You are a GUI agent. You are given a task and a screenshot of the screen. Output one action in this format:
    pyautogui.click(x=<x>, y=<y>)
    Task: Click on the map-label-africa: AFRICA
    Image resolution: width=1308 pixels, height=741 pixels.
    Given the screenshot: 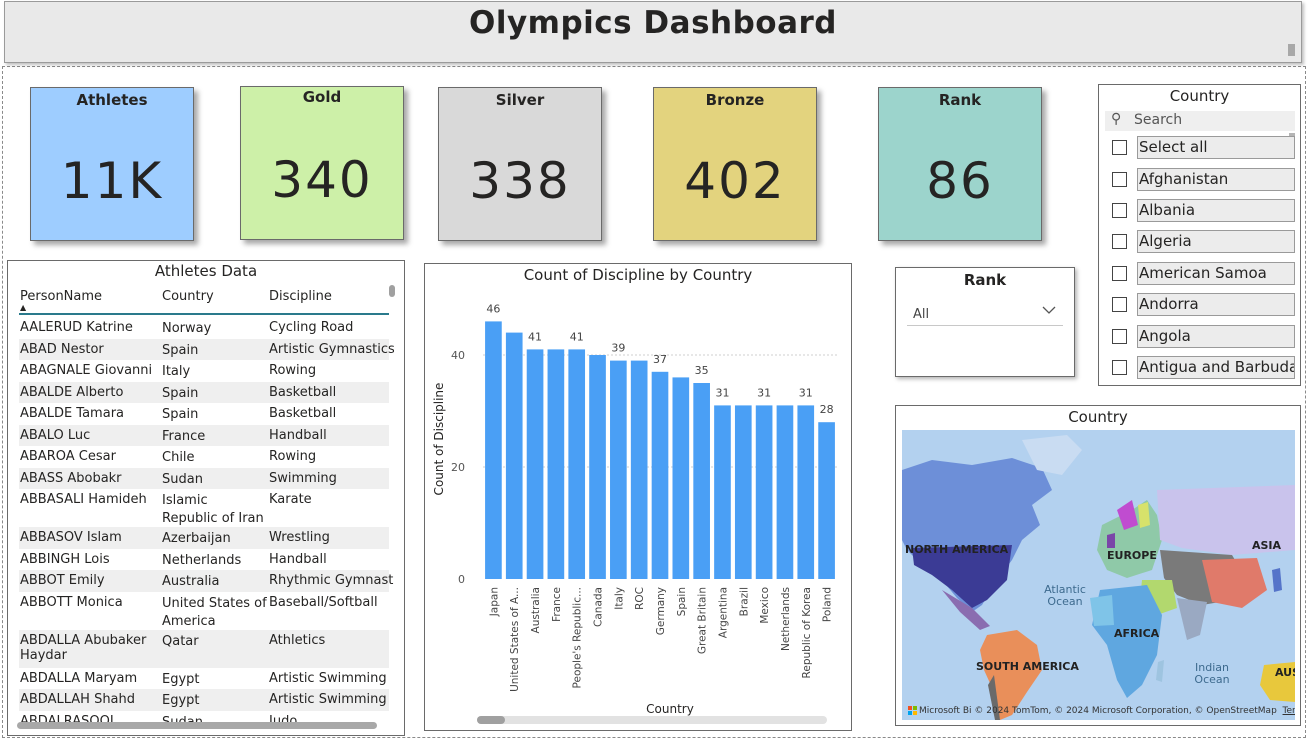 What is the action you would take?
    pyautogui.click(x=1137, y=633)
    